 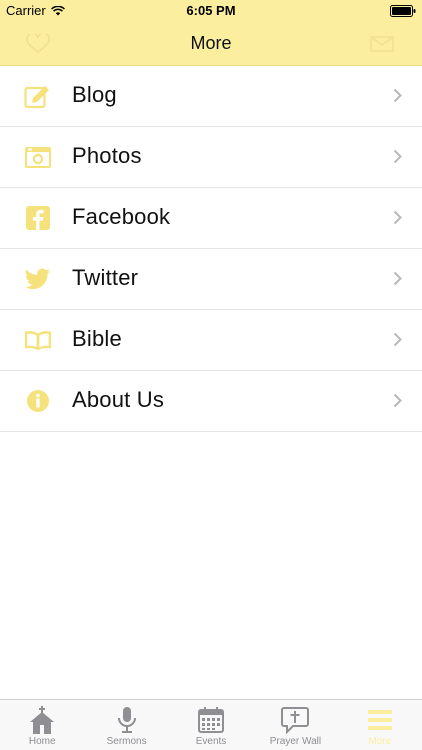 What do you see at coordinates (38, 340) in the screenshot?
I see `book-icon` at bounding box center [38, 340].